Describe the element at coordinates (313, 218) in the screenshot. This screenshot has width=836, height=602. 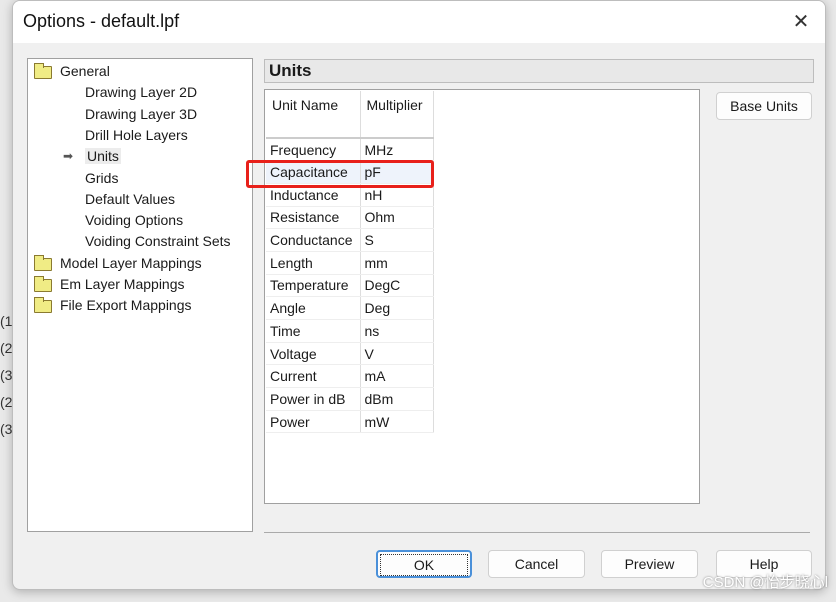
I see `unit-name-cell: Resistance` at that location.